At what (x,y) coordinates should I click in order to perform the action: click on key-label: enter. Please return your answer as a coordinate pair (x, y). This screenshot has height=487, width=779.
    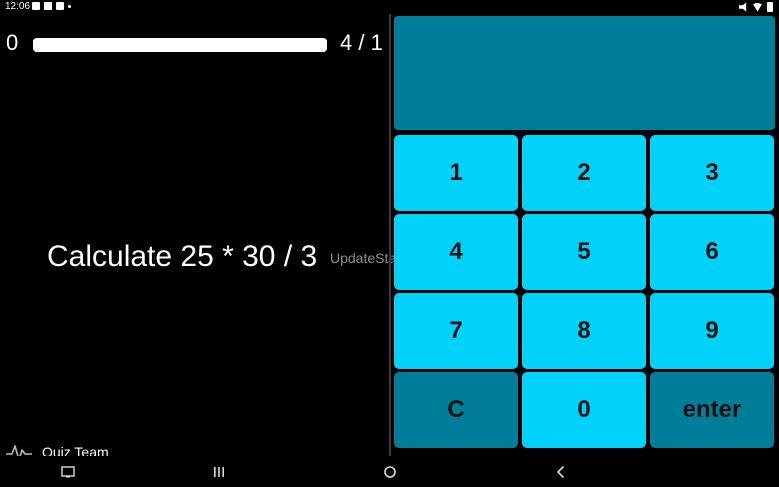
    Looking at the image, I should click on (712, 409).